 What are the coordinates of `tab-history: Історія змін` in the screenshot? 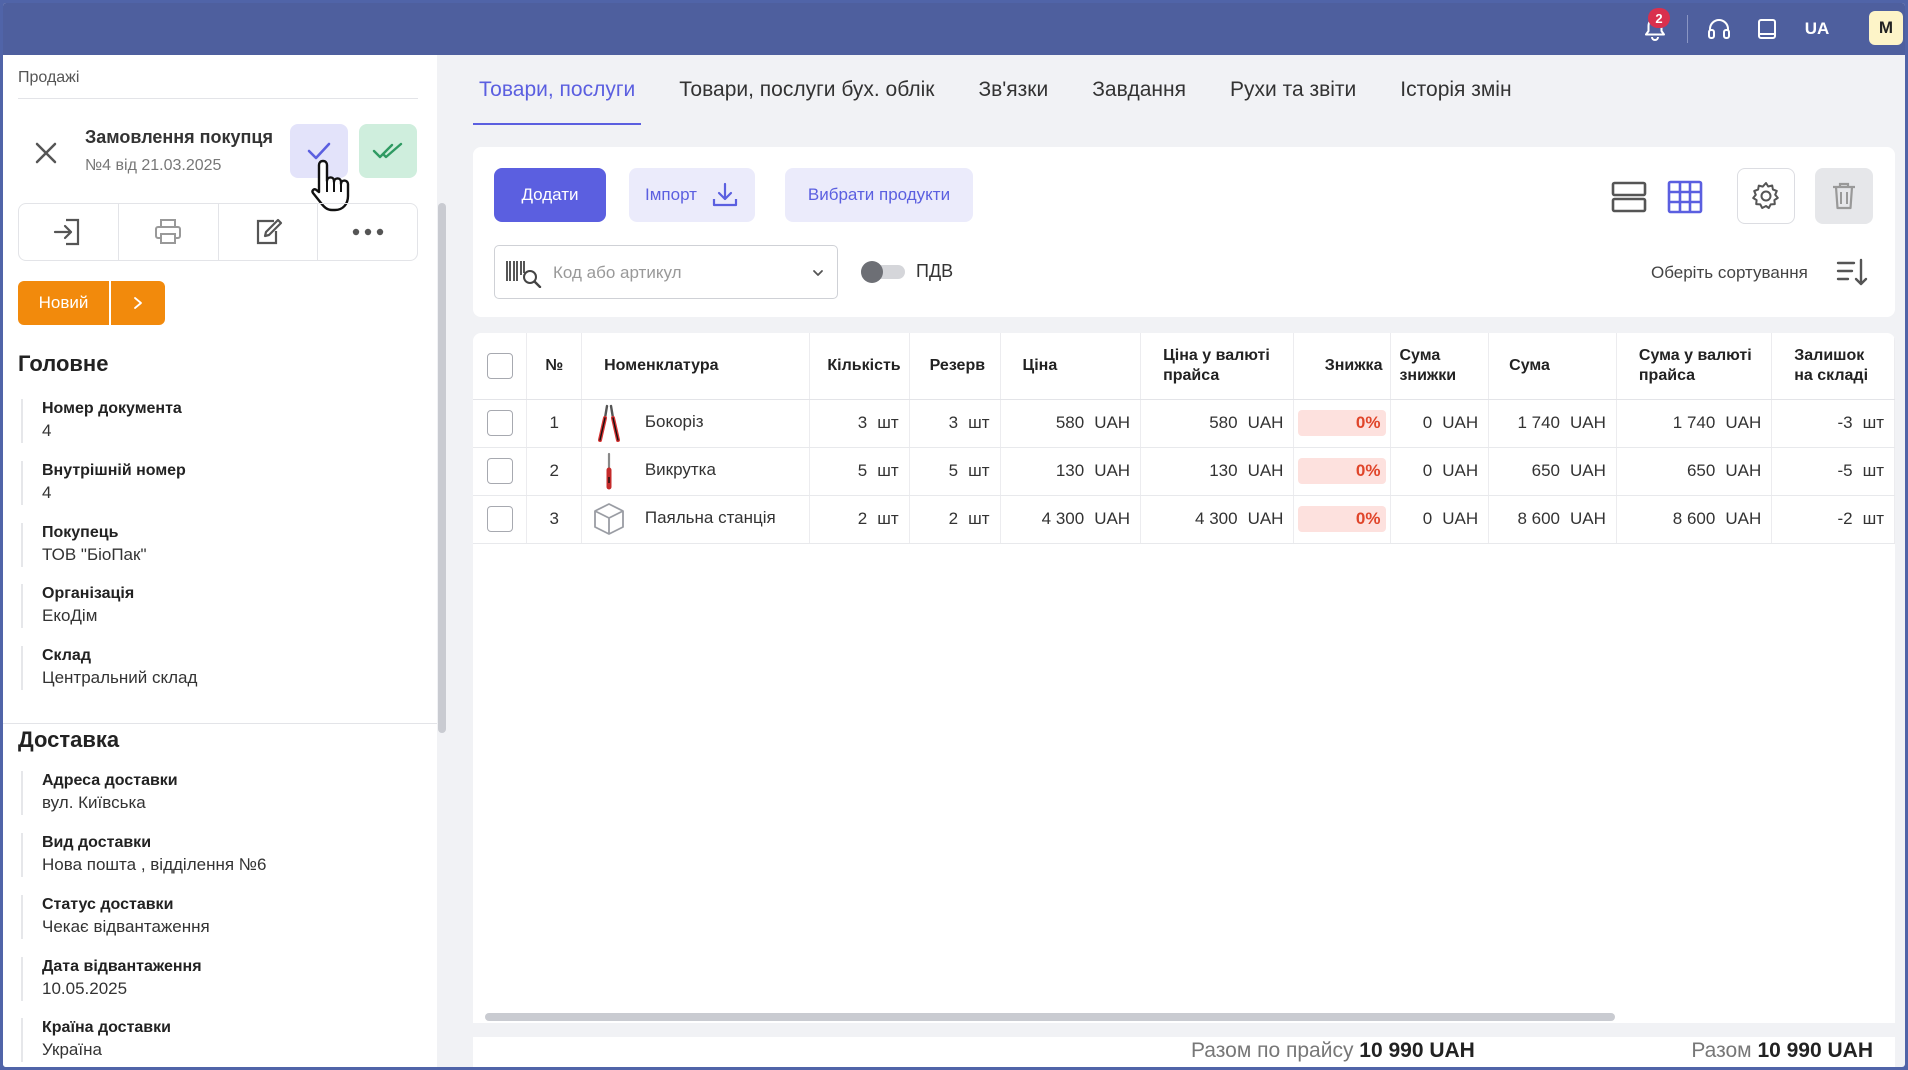 It's located at (1455, 90).